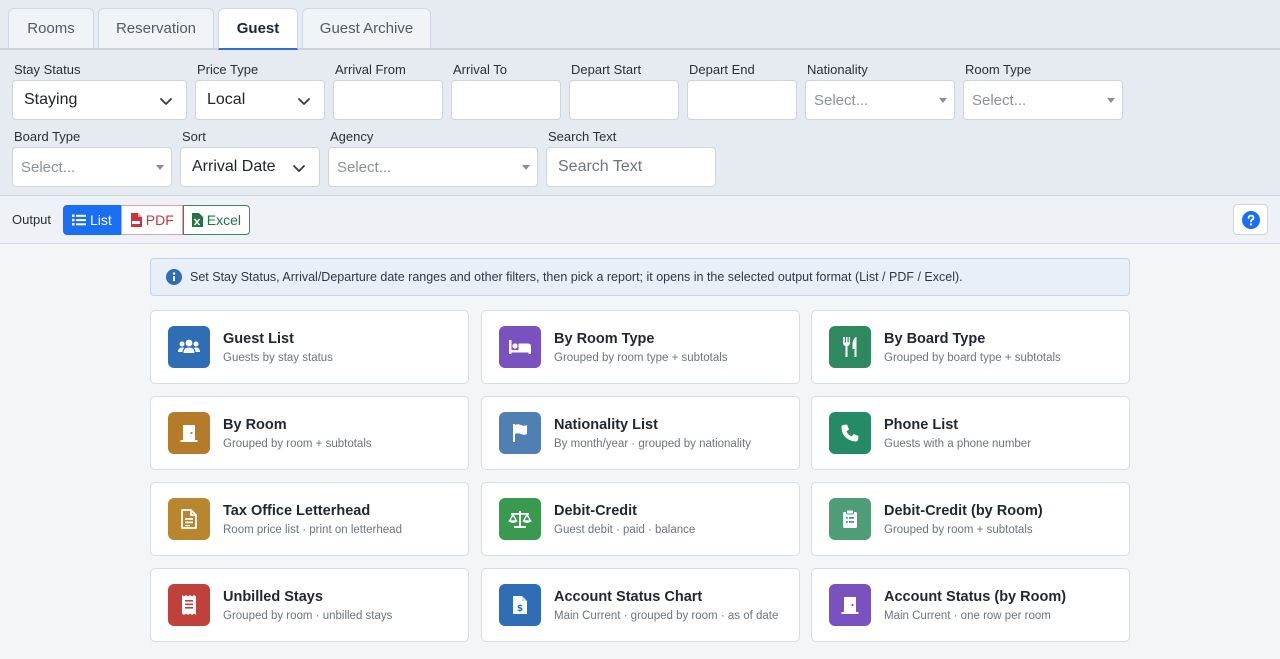 The height and width of the screenshot is (659, 1280). What do you see at coordinates (850, 433) in the screenshot?
I see `phone-icon` at bounding box center [850, 433].